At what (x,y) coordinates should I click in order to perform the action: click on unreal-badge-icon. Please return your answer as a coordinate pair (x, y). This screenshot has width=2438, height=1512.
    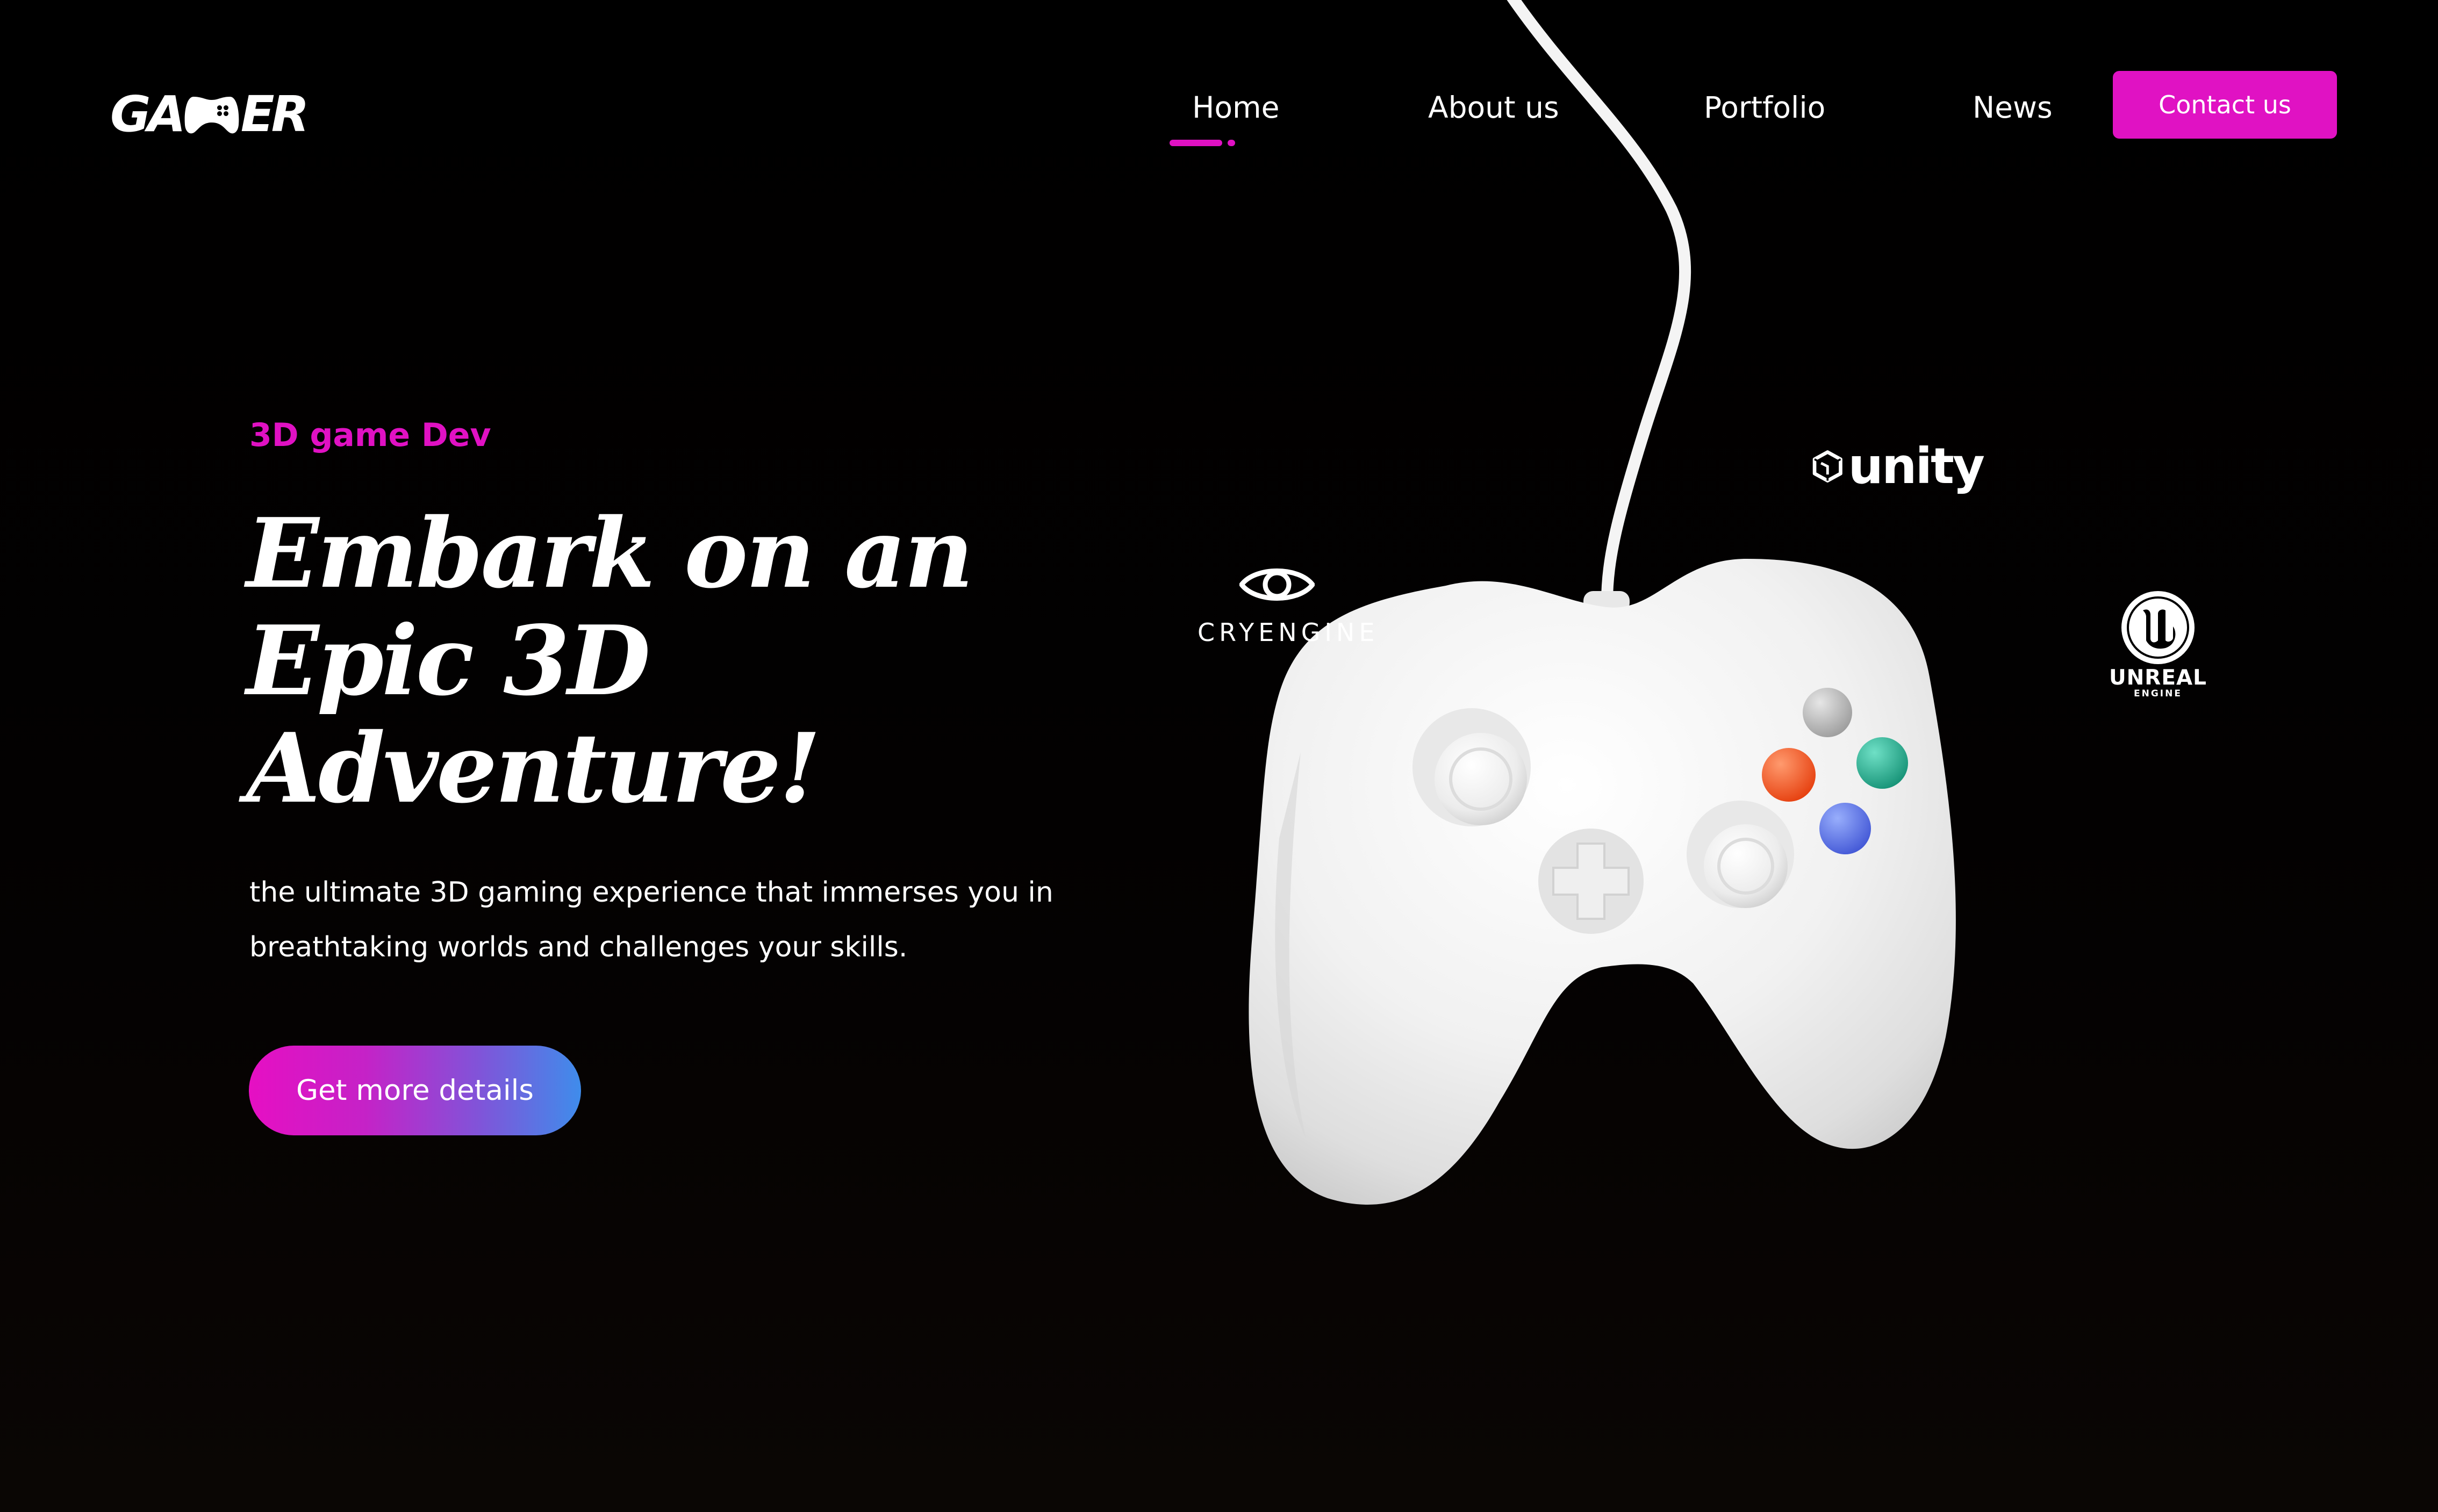
    Looking at the image, I should click on (2158, 627).